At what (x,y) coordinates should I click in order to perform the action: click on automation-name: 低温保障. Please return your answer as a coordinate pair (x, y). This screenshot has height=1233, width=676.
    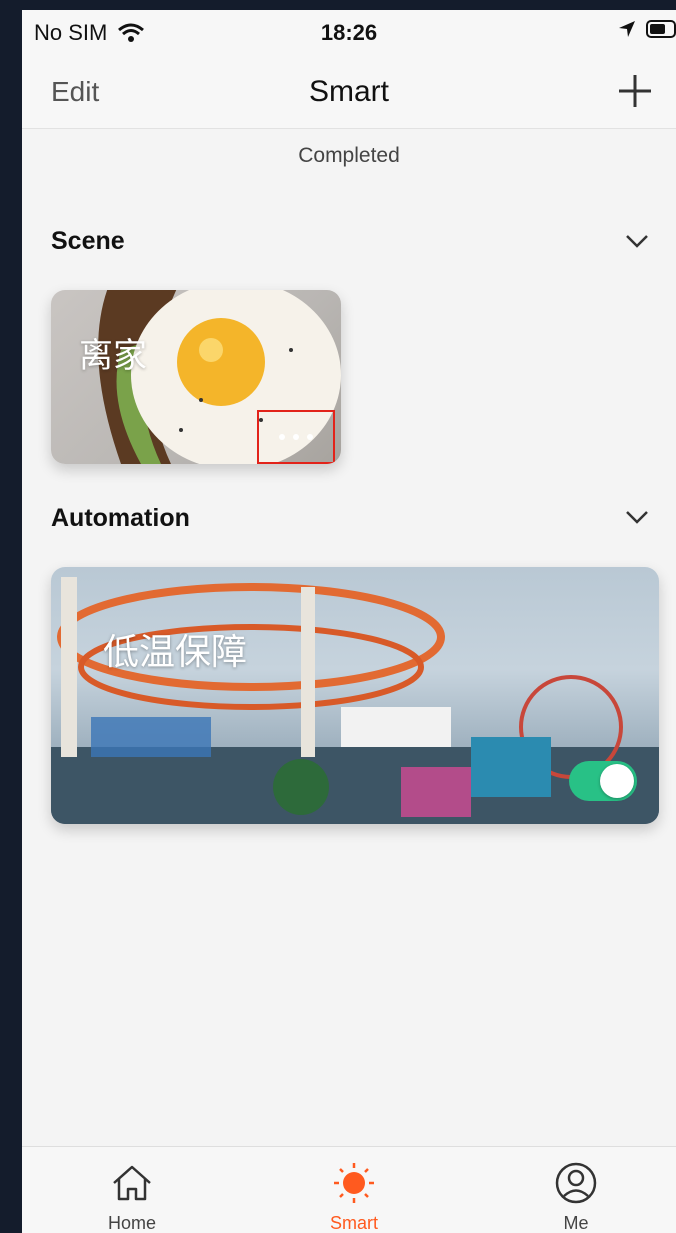
    Looking at the image, I should click on (175, 651).